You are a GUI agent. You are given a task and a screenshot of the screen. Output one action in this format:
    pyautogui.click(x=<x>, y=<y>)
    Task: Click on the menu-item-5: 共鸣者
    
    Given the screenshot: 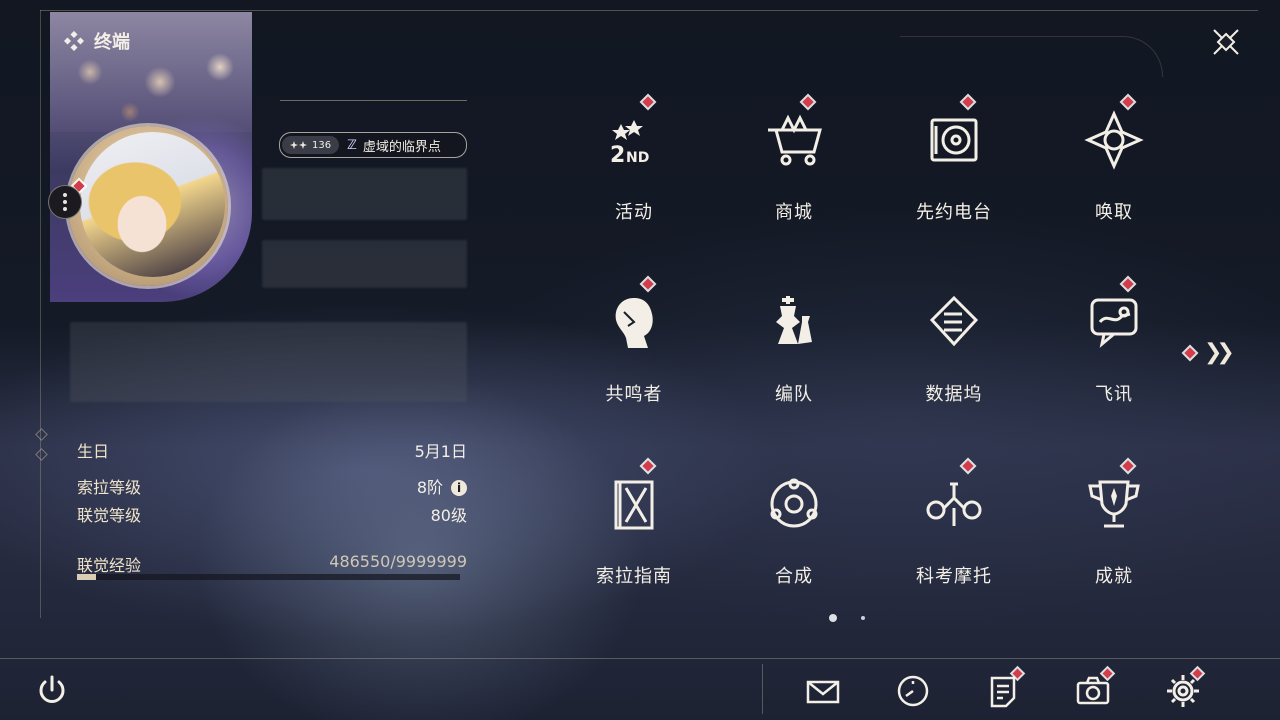 What is the action you would take?
    pyautogui.click(x=634, y=355)
    